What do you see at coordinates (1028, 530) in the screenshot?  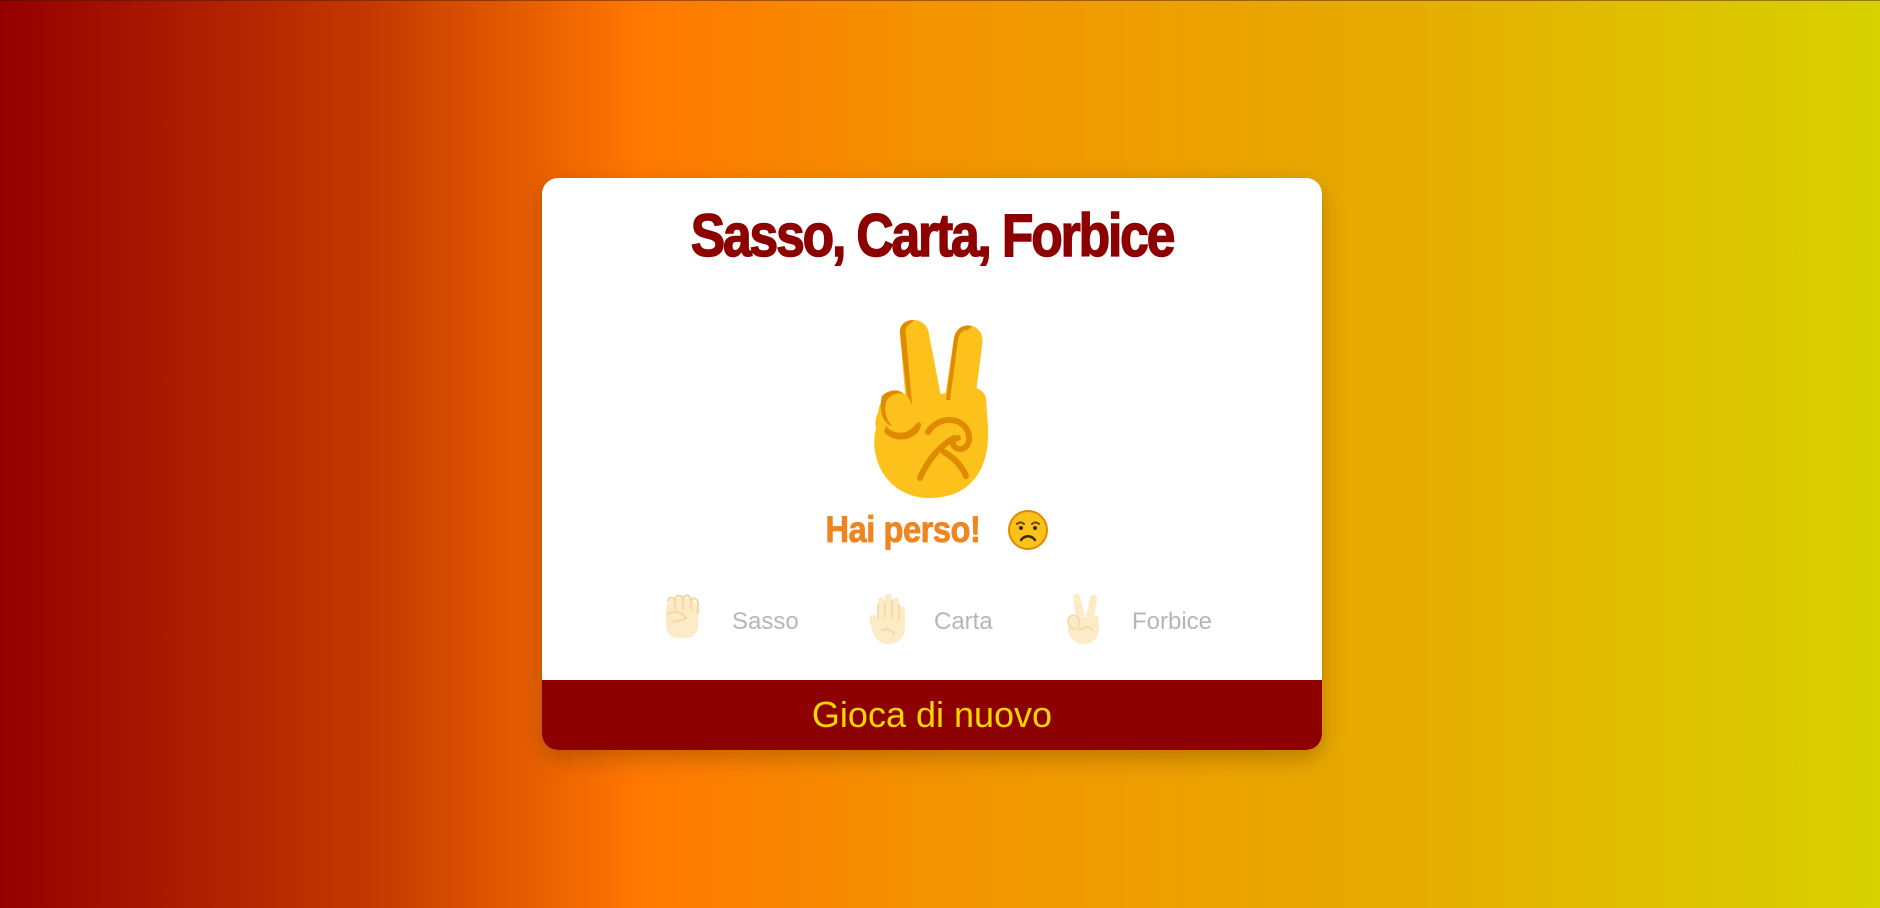 I see `sad-face-icon` at bounding box center [1028, 530].